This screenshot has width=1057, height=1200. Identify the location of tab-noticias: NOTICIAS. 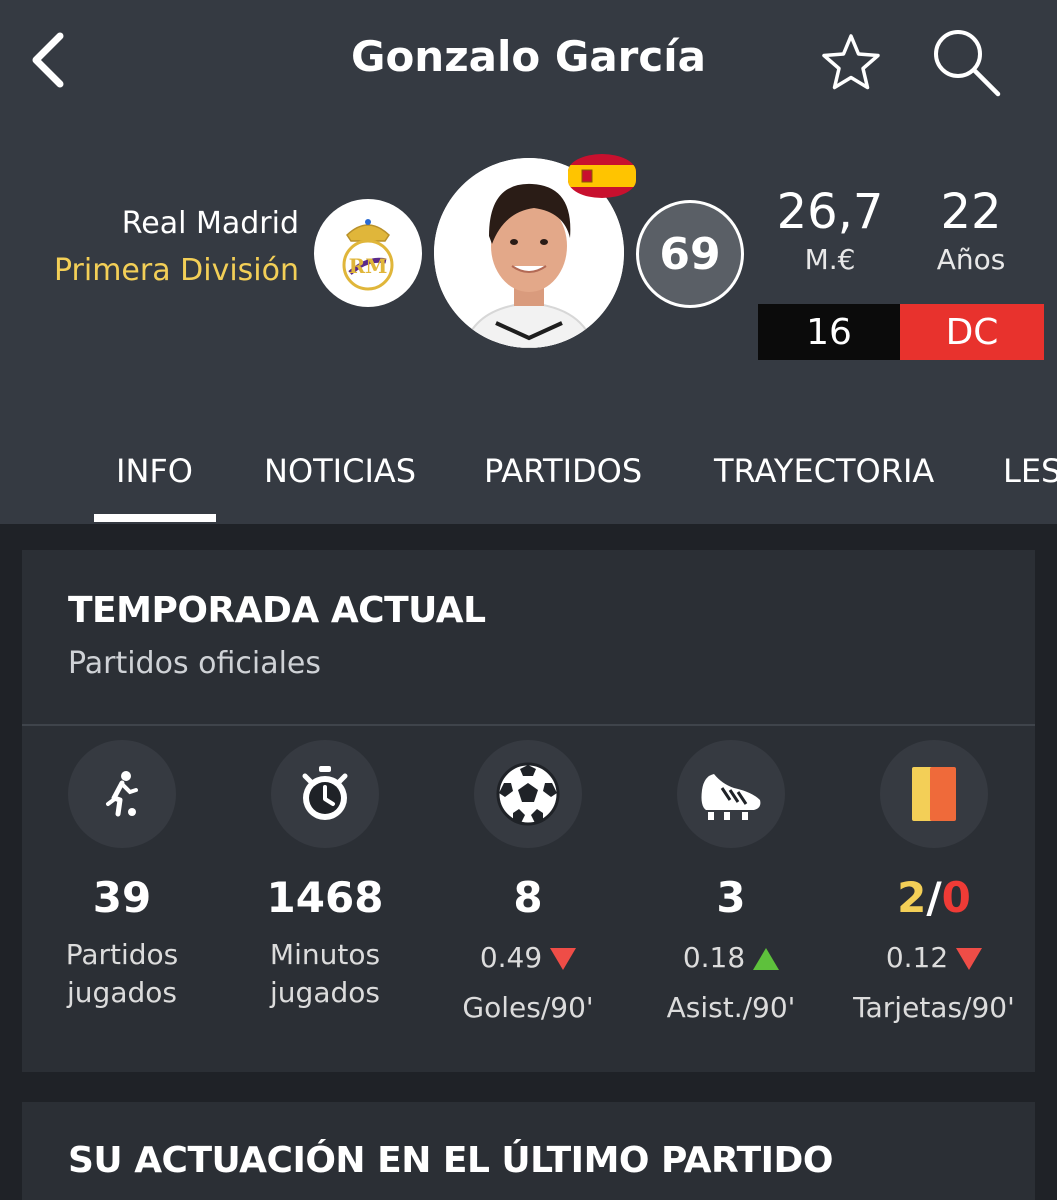
(340, 471).